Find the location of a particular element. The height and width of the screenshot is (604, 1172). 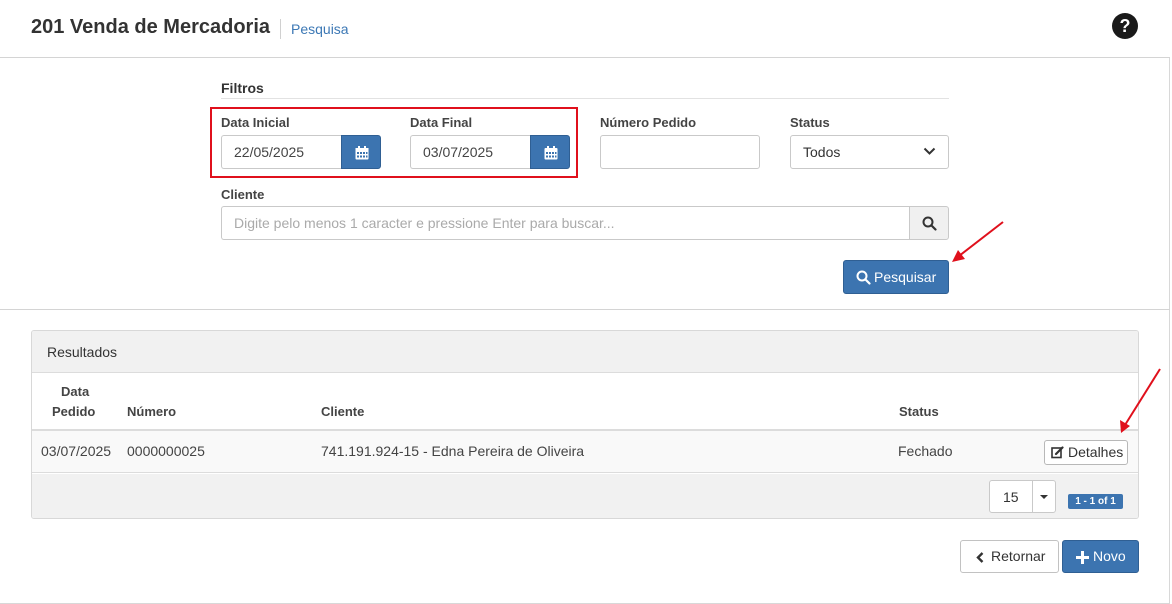

results-title: Resultados is located at coordinates (82, 352).